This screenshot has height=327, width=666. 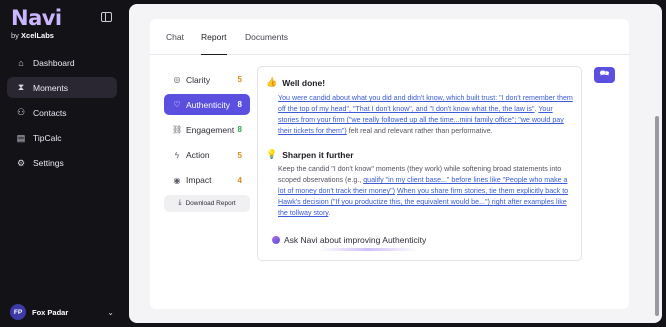 I want to click on sharpen-heading: 💡 Sharpen it further, so click(x=310, y=154).